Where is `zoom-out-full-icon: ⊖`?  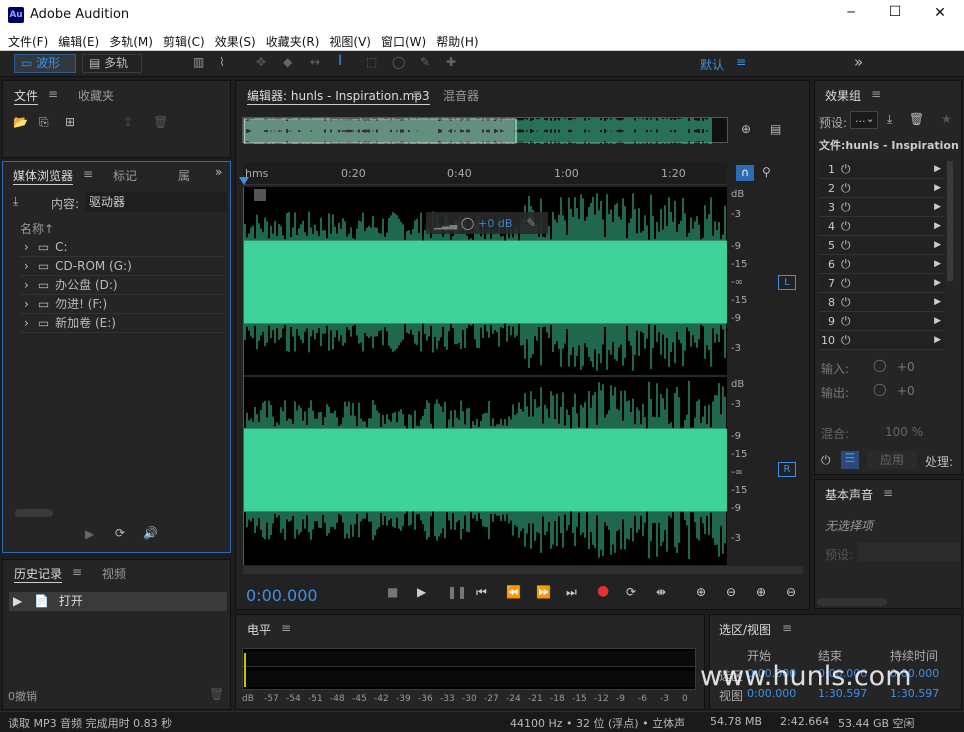
zoom-out-full-icon: ⊖ is located at coordinates (791, 592).